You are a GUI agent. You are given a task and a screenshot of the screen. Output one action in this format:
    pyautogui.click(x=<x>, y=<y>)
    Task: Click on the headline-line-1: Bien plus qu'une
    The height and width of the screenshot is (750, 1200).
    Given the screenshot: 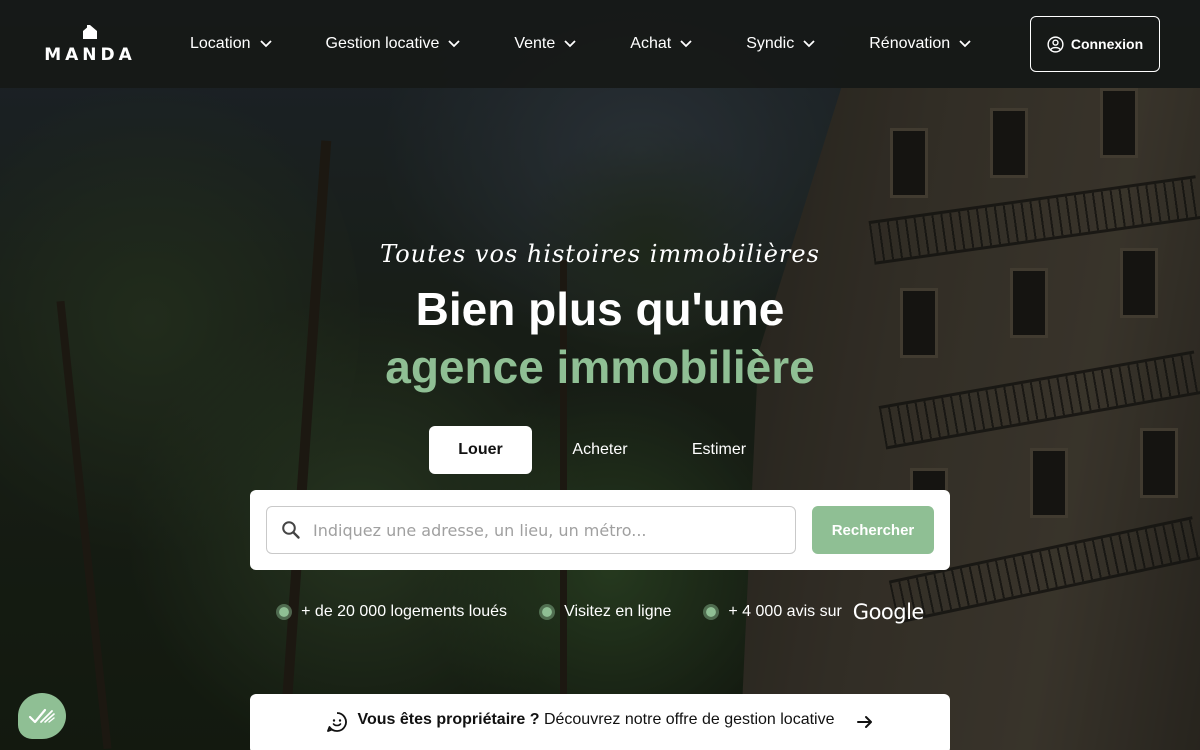 What is the action you would take?
    pyautogui.click(x=600, y=309)
    